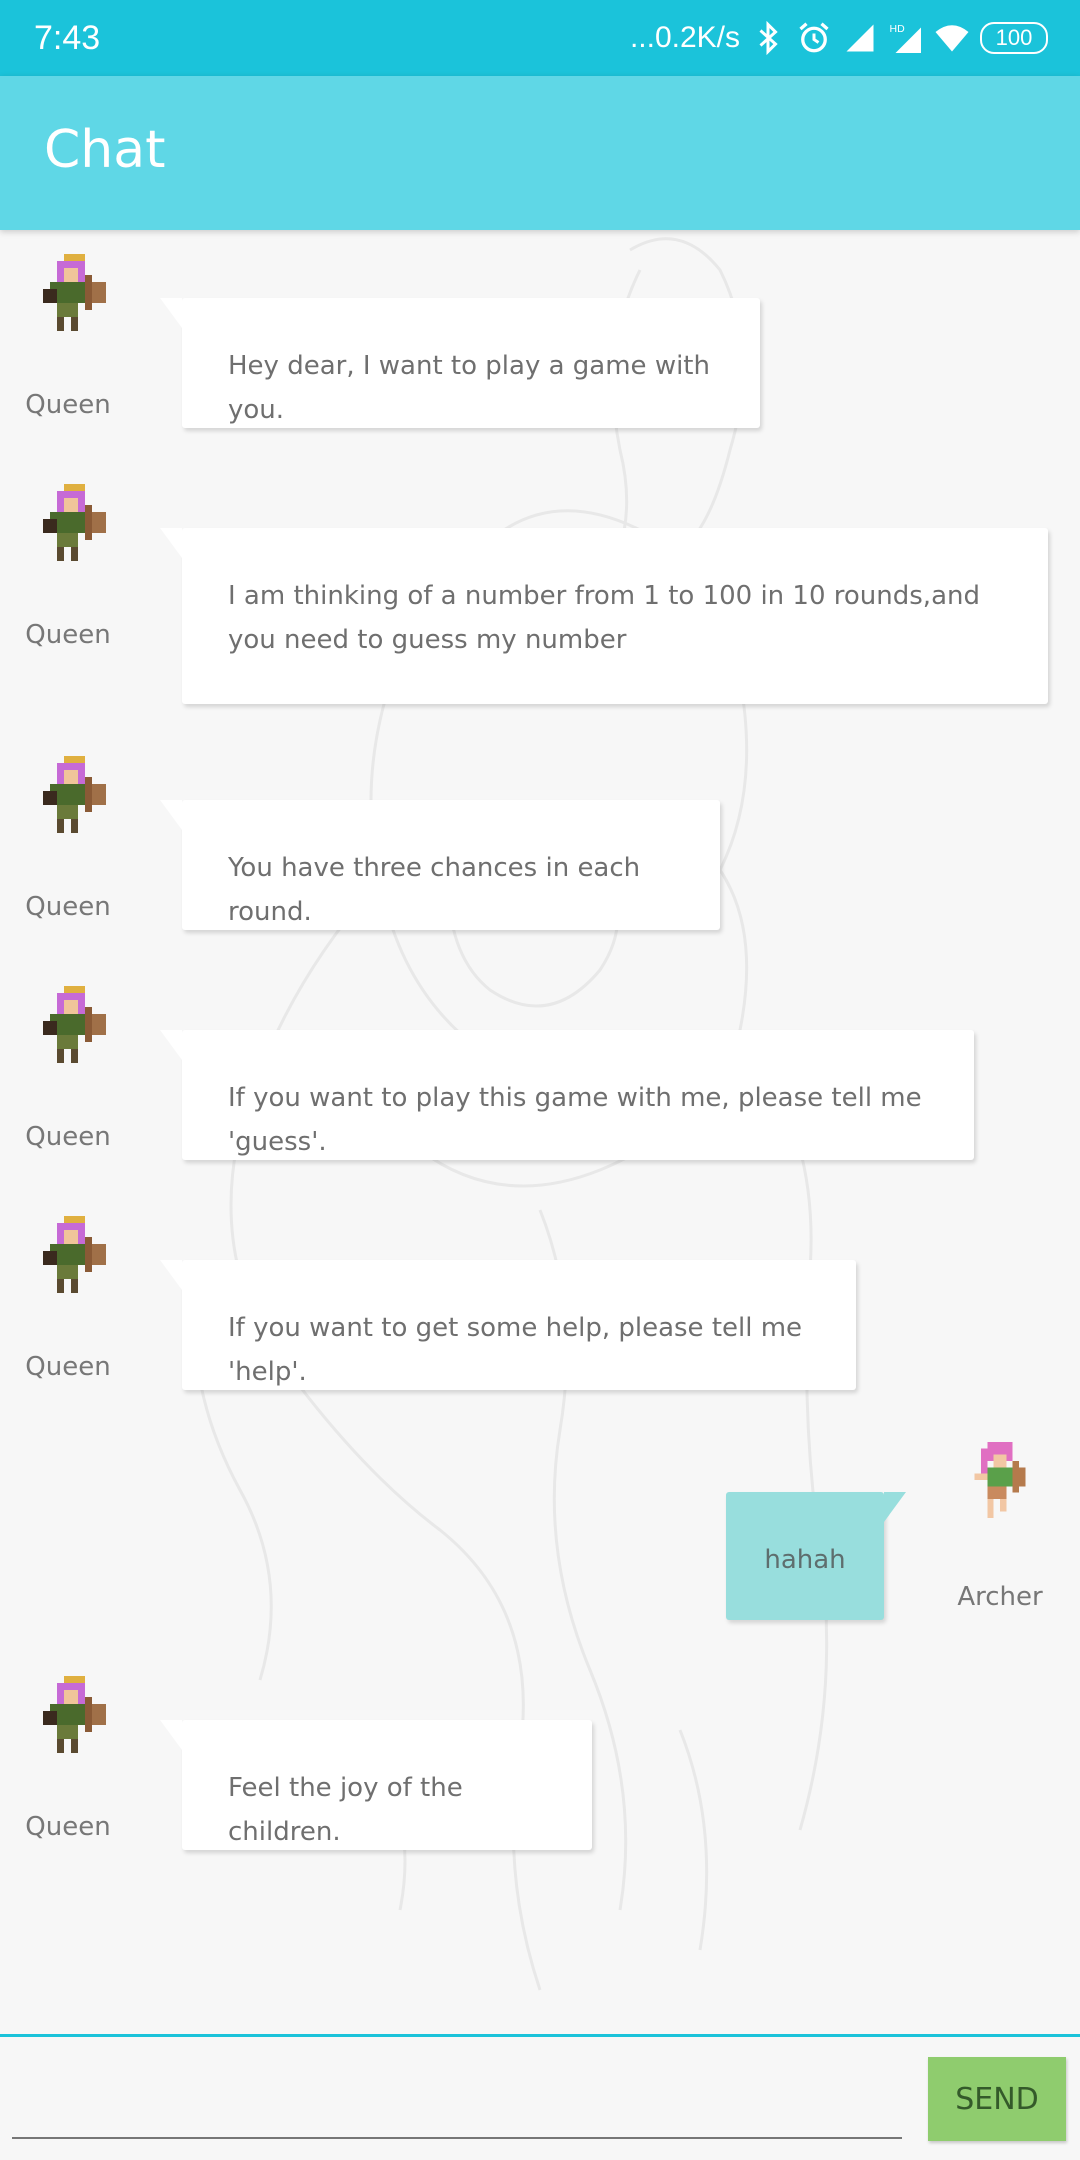  I want to click on message-bubble: You have three chances in each round., so click(440, 865).